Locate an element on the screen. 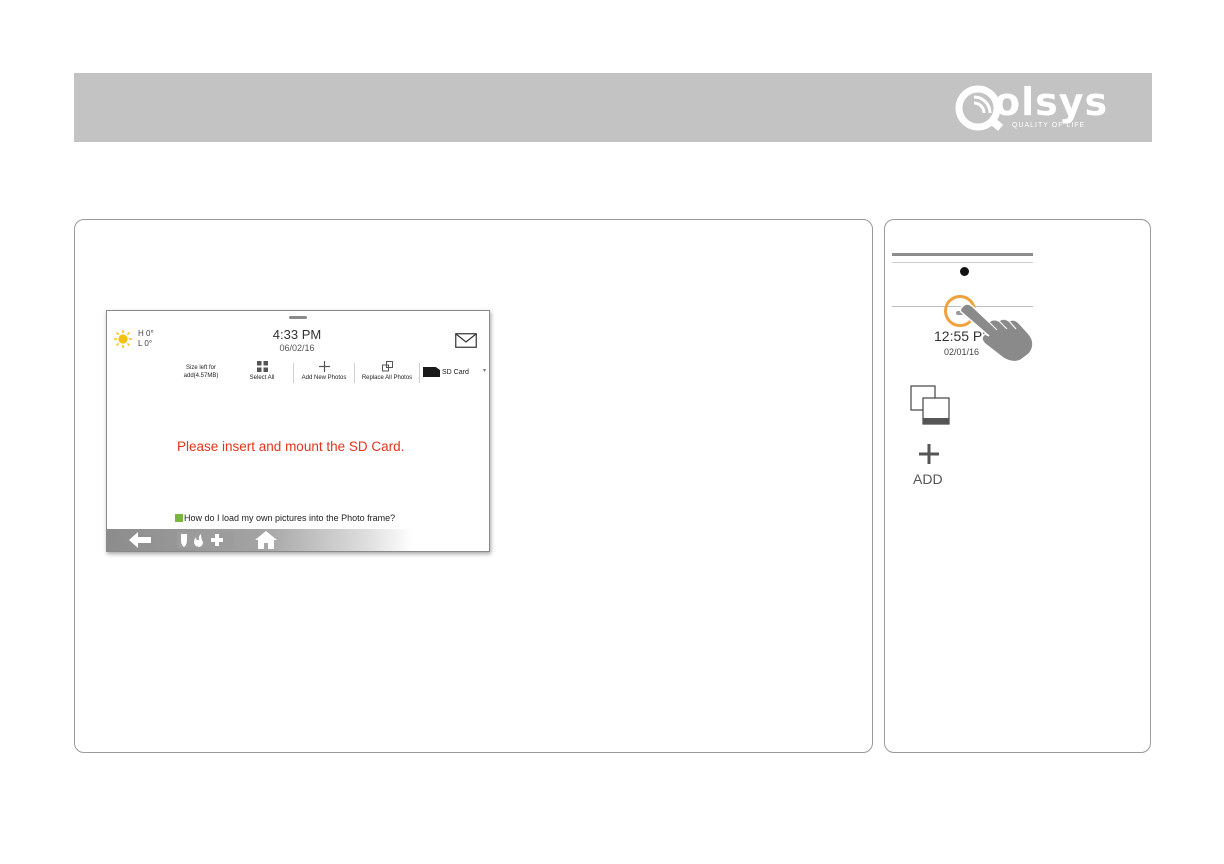 The width and height of the screenshot is (1224, 864). home-icon is located at coordinates (266, 540).